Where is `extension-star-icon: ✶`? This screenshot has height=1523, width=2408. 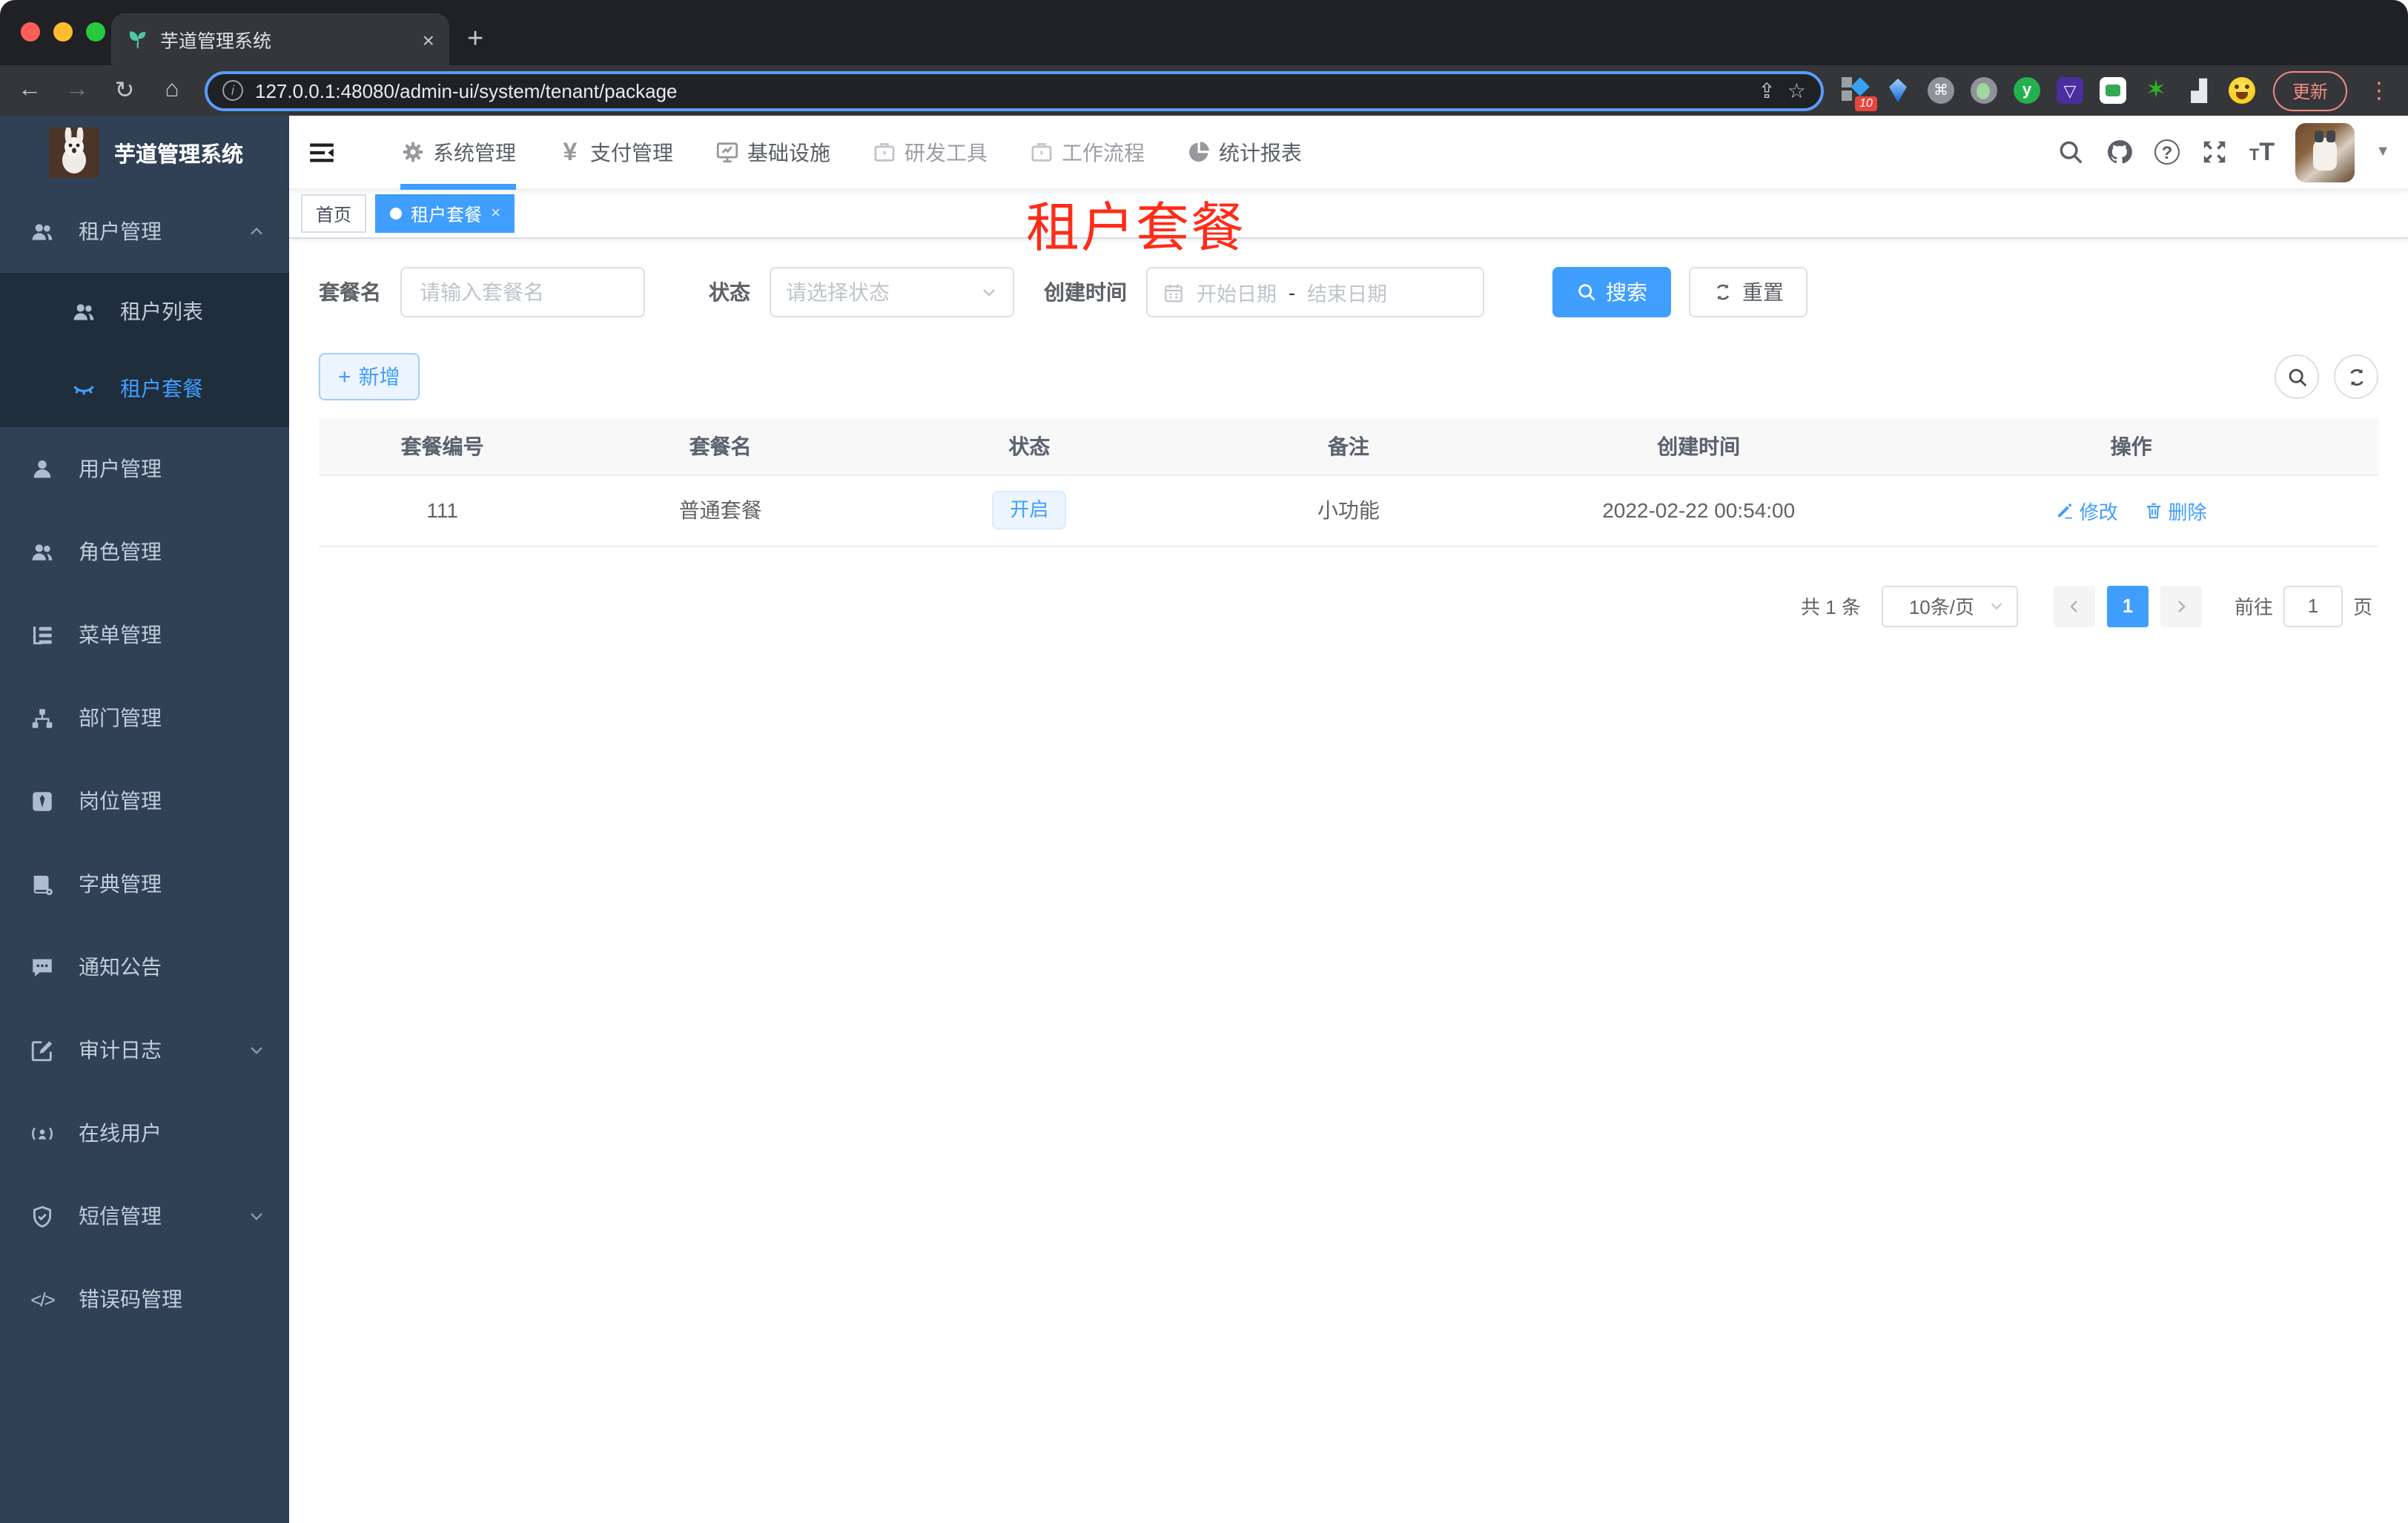 extension-star-icon: ✶ is located at coordinates (2156, 90).